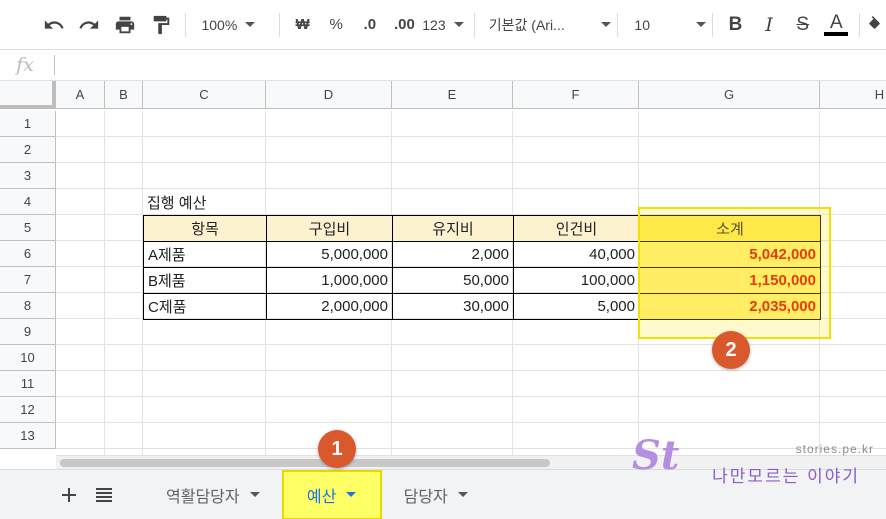  What do you see at coordinates (730, 306) in the screenshot?
I see `subtotal-cell: 2,035,000` at bounding box center [730, 306].